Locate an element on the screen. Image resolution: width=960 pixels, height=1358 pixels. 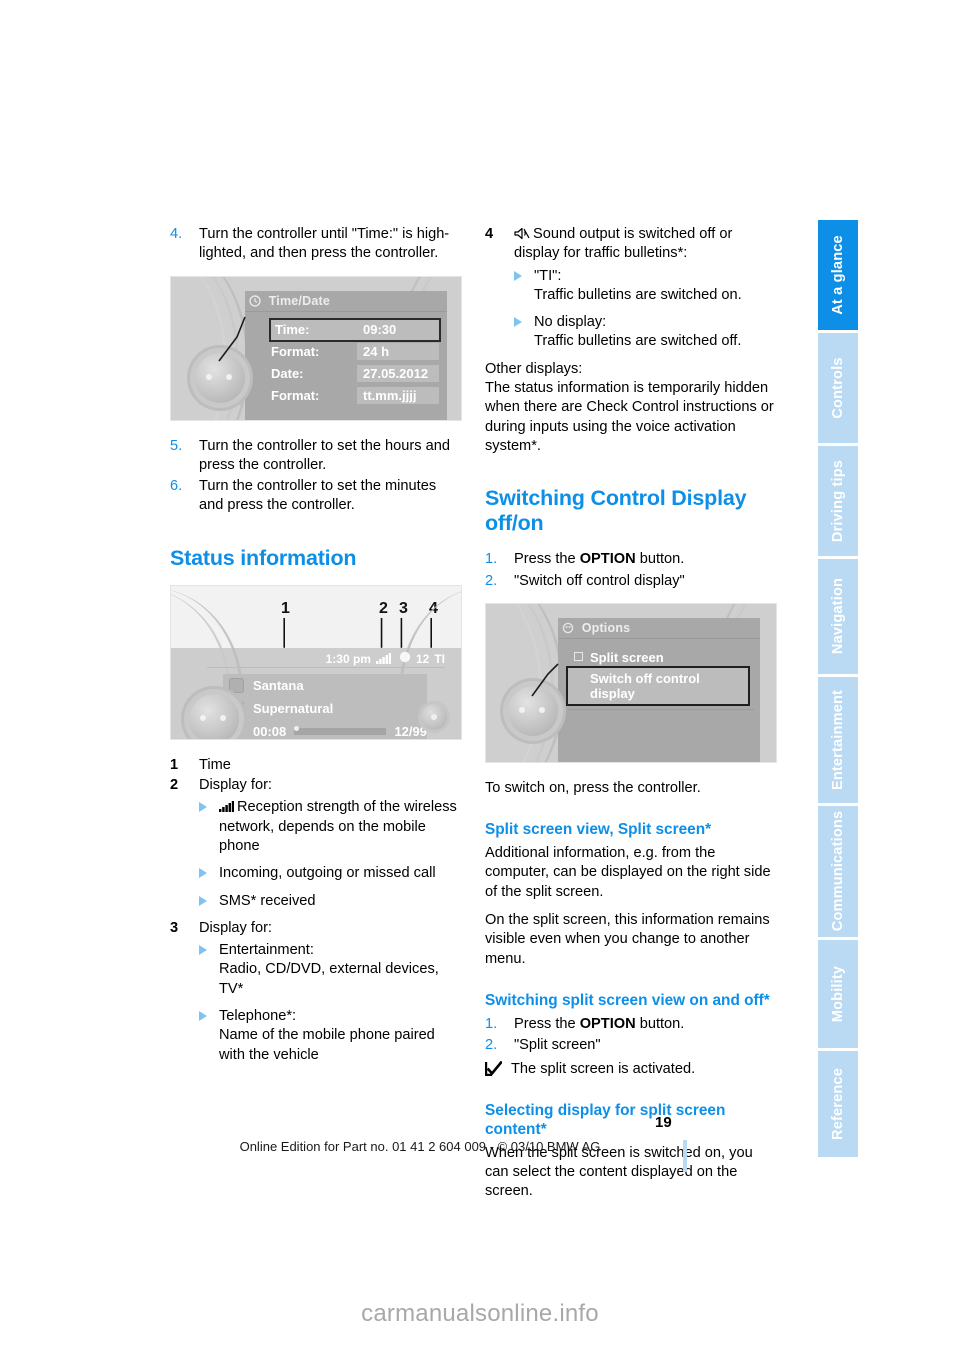
sidebar-tab-navigation: Navigation is located at coordinates (838, 616).